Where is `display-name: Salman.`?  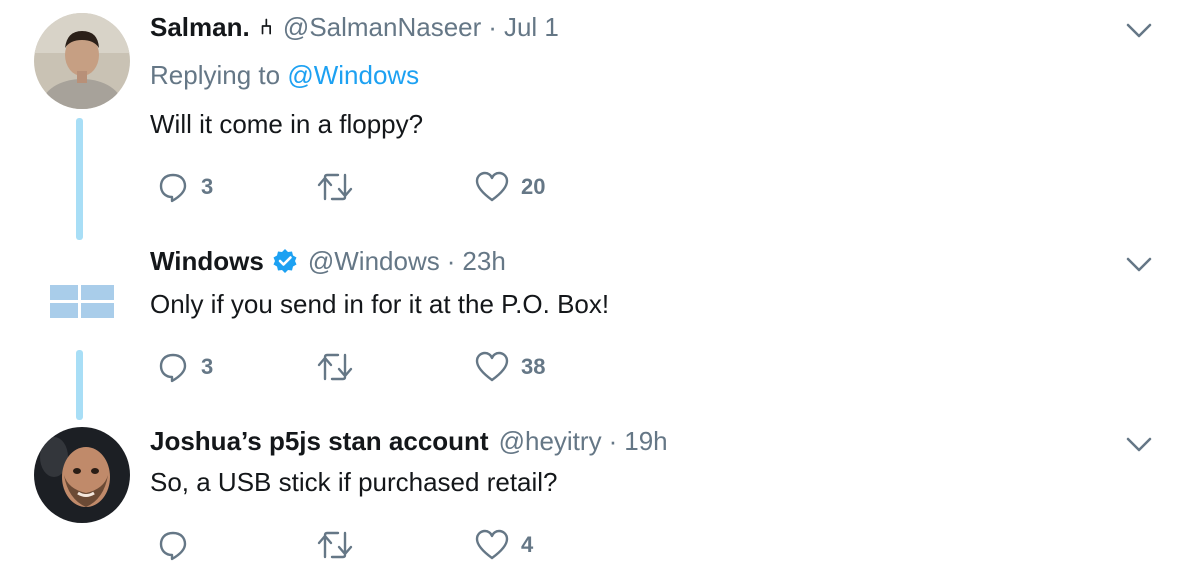 display-name: Salman. is located at coordinates (200, 27).